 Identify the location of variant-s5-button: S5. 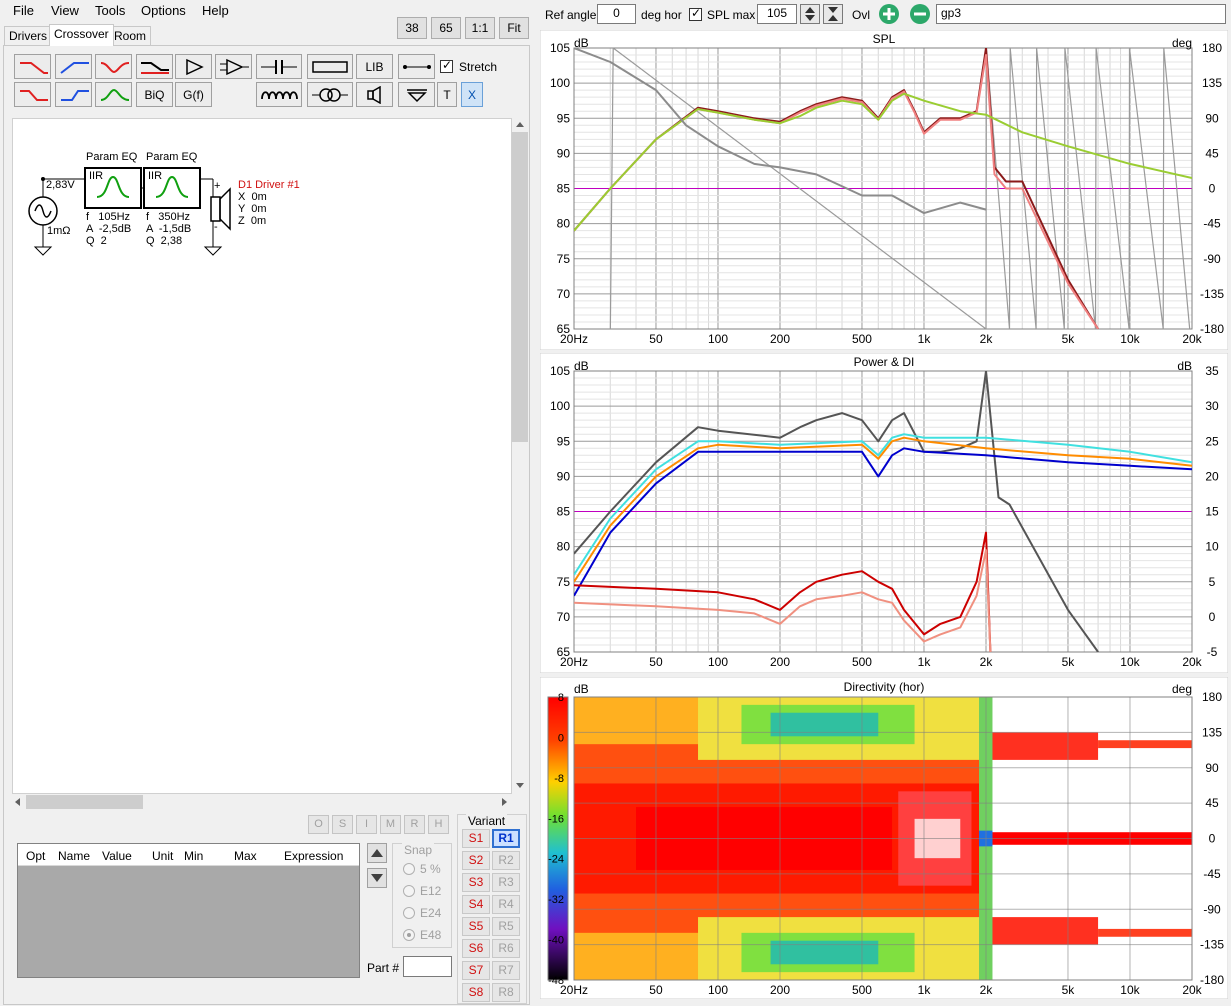
(476, 926).